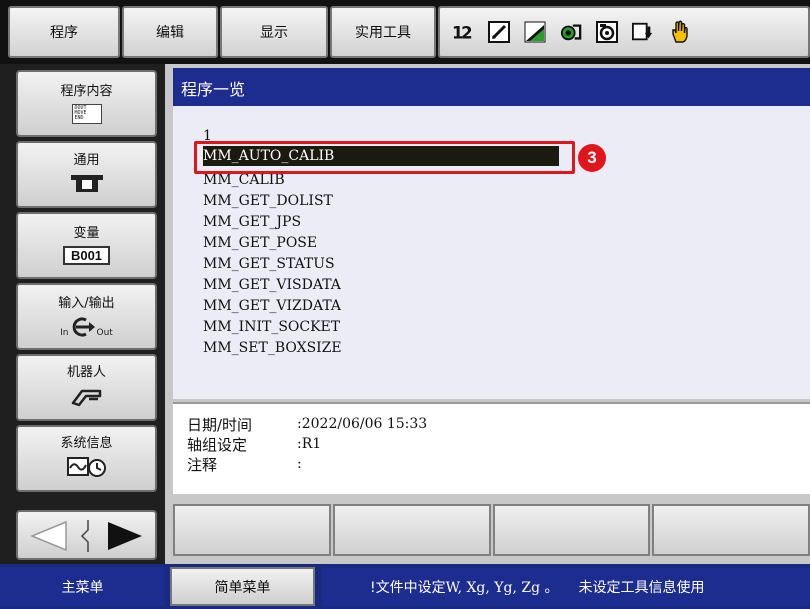  Describe the element at coordinates (271, 327) in the screenshot. I see `list-item: MM_INIT_SOCKET` at that location.